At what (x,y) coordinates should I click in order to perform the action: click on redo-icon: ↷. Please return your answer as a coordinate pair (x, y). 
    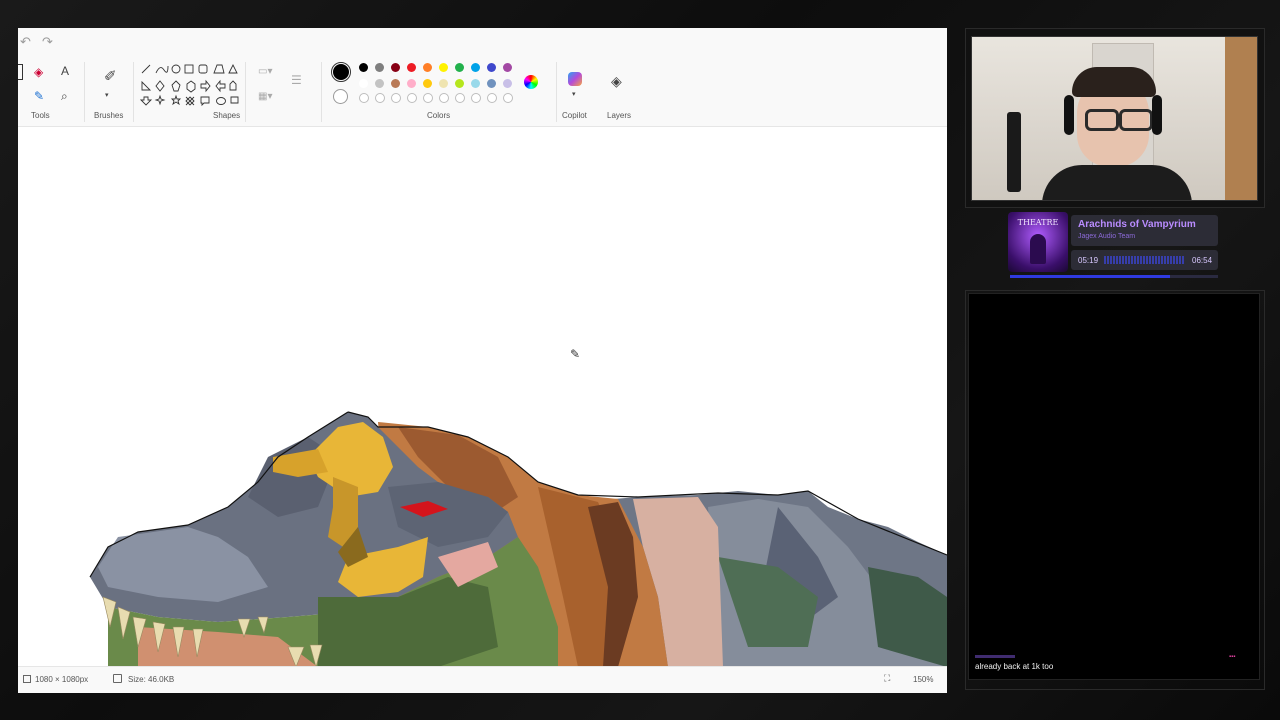
    Looking at the image, I should click on (47, 42).